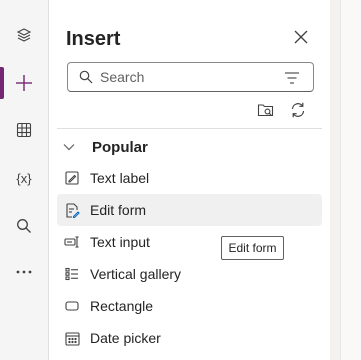  Describe the element at coordinates (72, 210) in the screenshot. I see `edit-form-icon` at that location.